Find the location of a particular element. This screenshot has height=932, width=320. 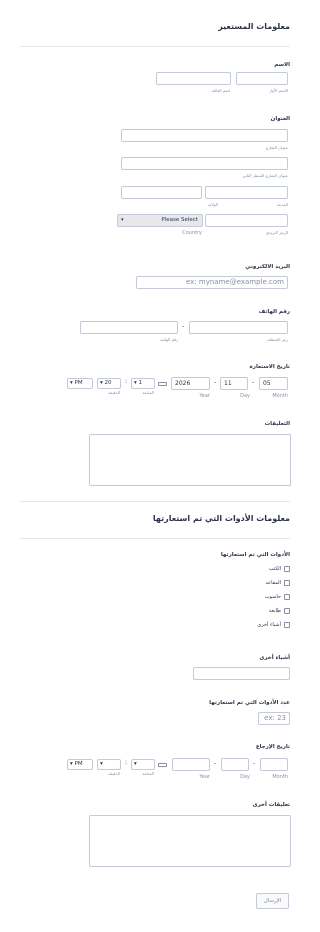

checkbox-option-printer: طابعة is located at coordinates (279, 611).